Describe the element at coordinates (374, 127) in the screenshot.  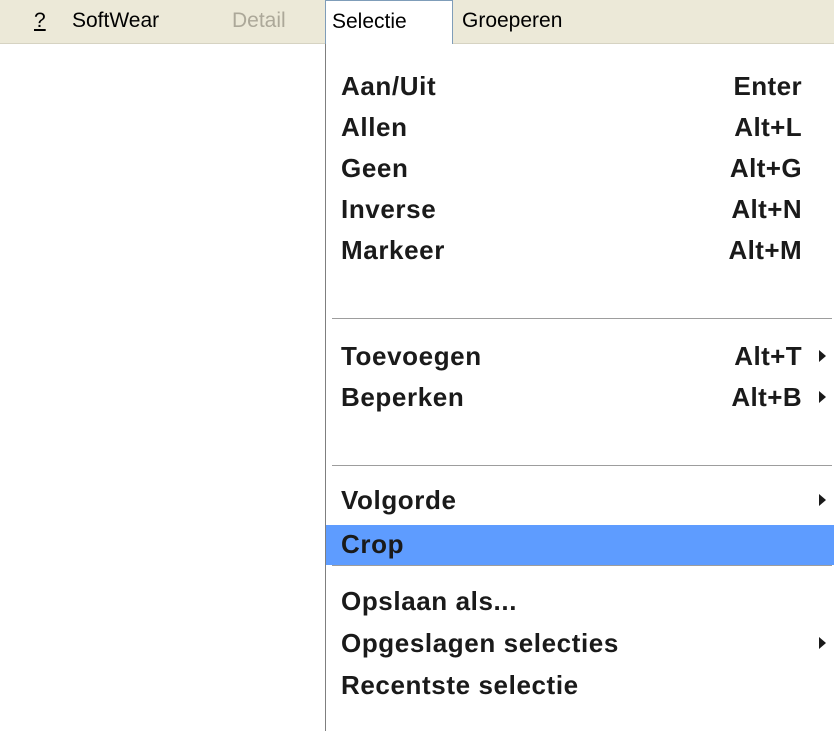
I see `menu-item-label: Allen` at that location.